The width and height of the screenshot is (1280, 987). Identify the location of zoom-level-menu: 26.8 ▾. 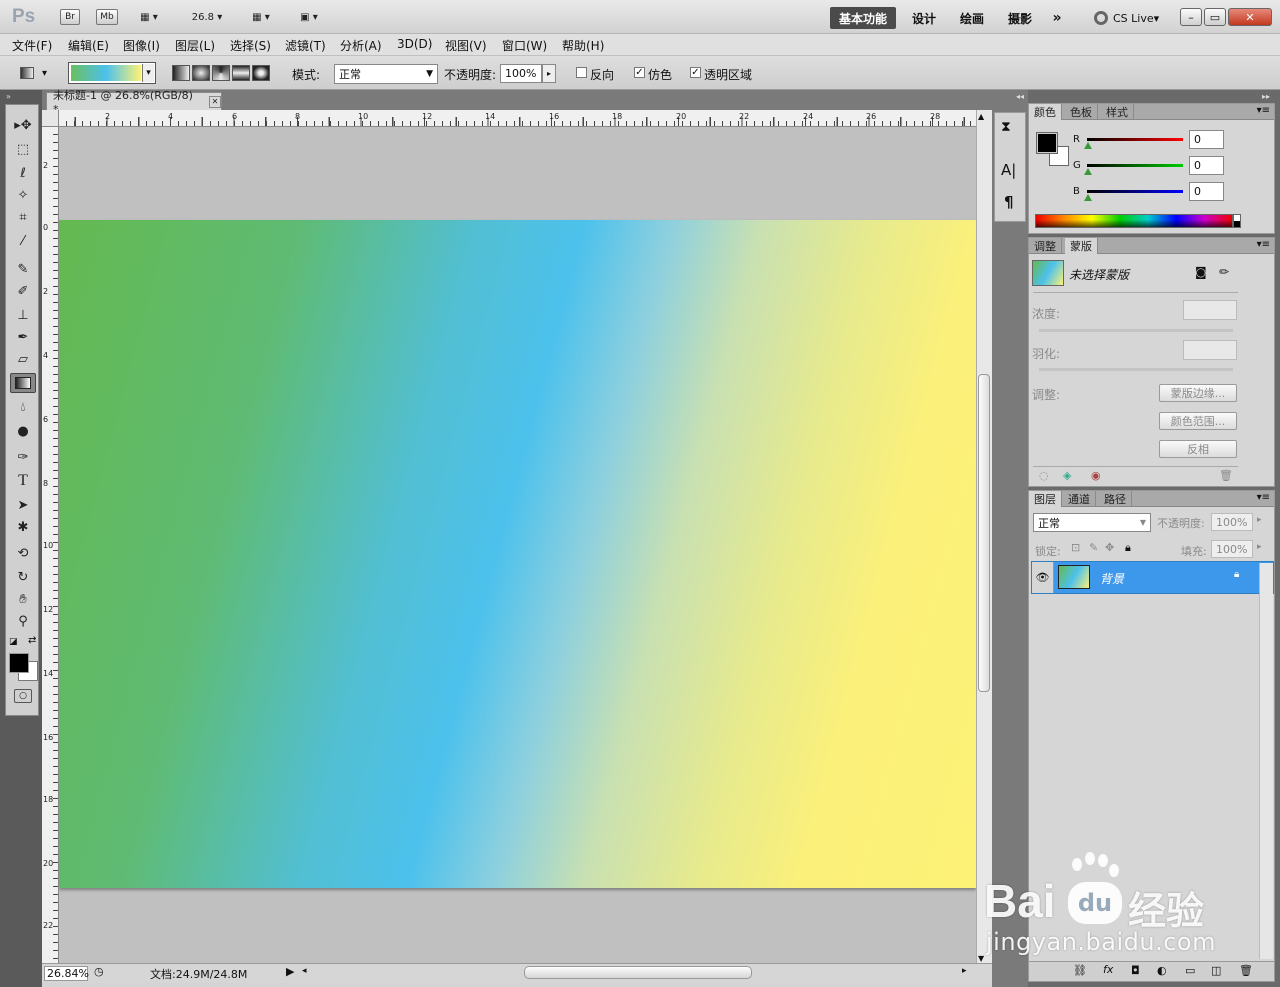
(207, 17).